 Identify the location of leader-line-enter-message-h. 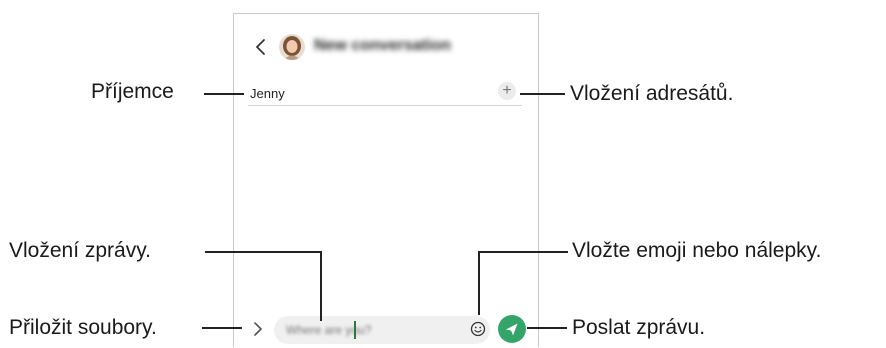
(263, 252).